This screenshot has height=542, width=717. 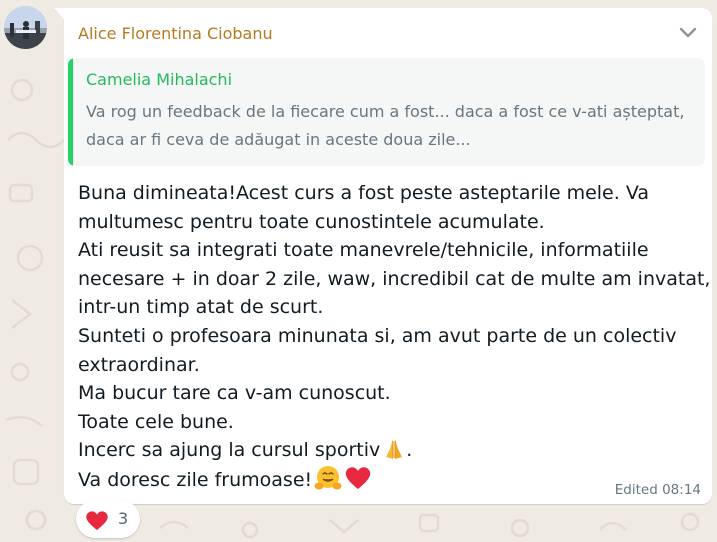 What do you see at coordinates (175, 33) in the screenshot?
I see `sender-name: Alice Florentina Ciobanu` at bounding box center [175, 33].